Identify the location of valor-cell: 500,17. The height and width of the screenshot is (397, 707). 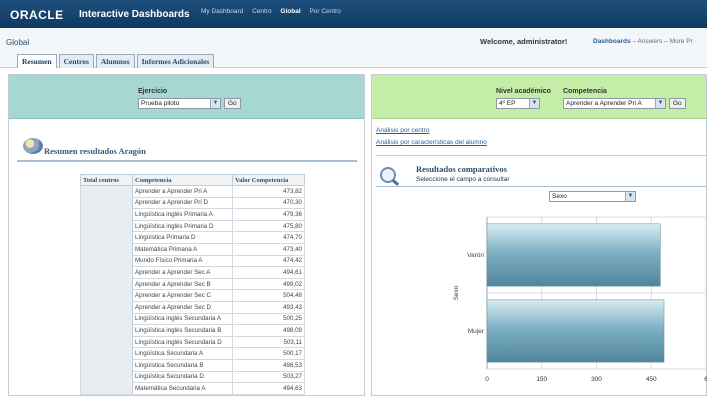
(268, 353).